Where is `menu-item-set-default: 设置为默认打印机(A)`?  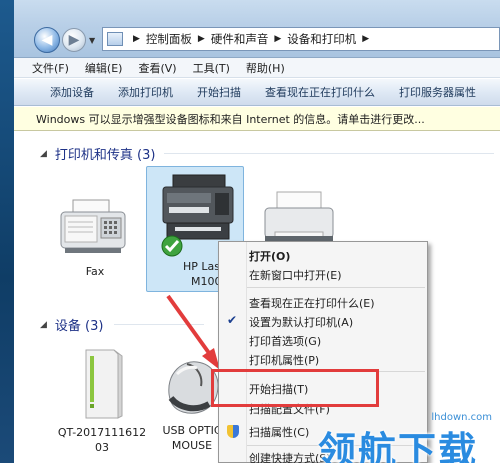
menu-item-set-default: 设置为默认打印机(A) is located at coordinates (301, 322).